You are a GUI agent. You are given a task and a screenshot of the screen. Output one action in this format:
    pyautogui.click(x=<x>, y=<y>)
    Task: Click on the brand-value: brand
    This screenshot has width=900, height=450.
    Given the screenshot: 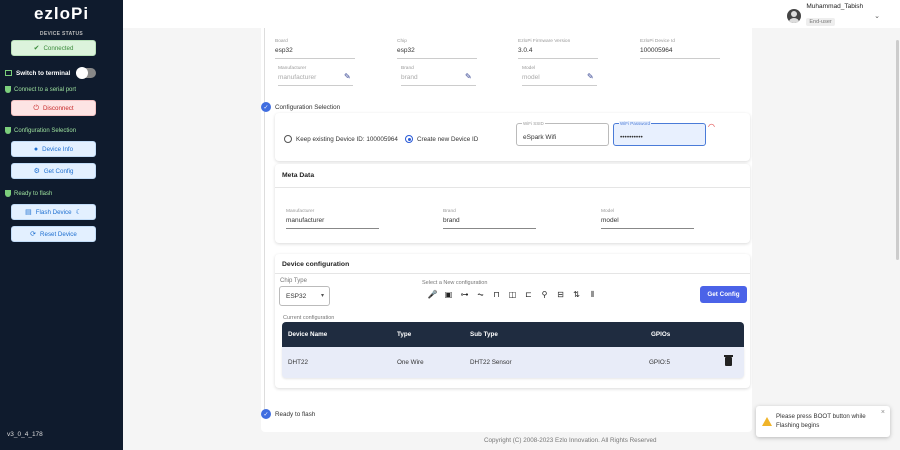 What is the action you would take?
    pyautogui.click(x=409, y=77)
    